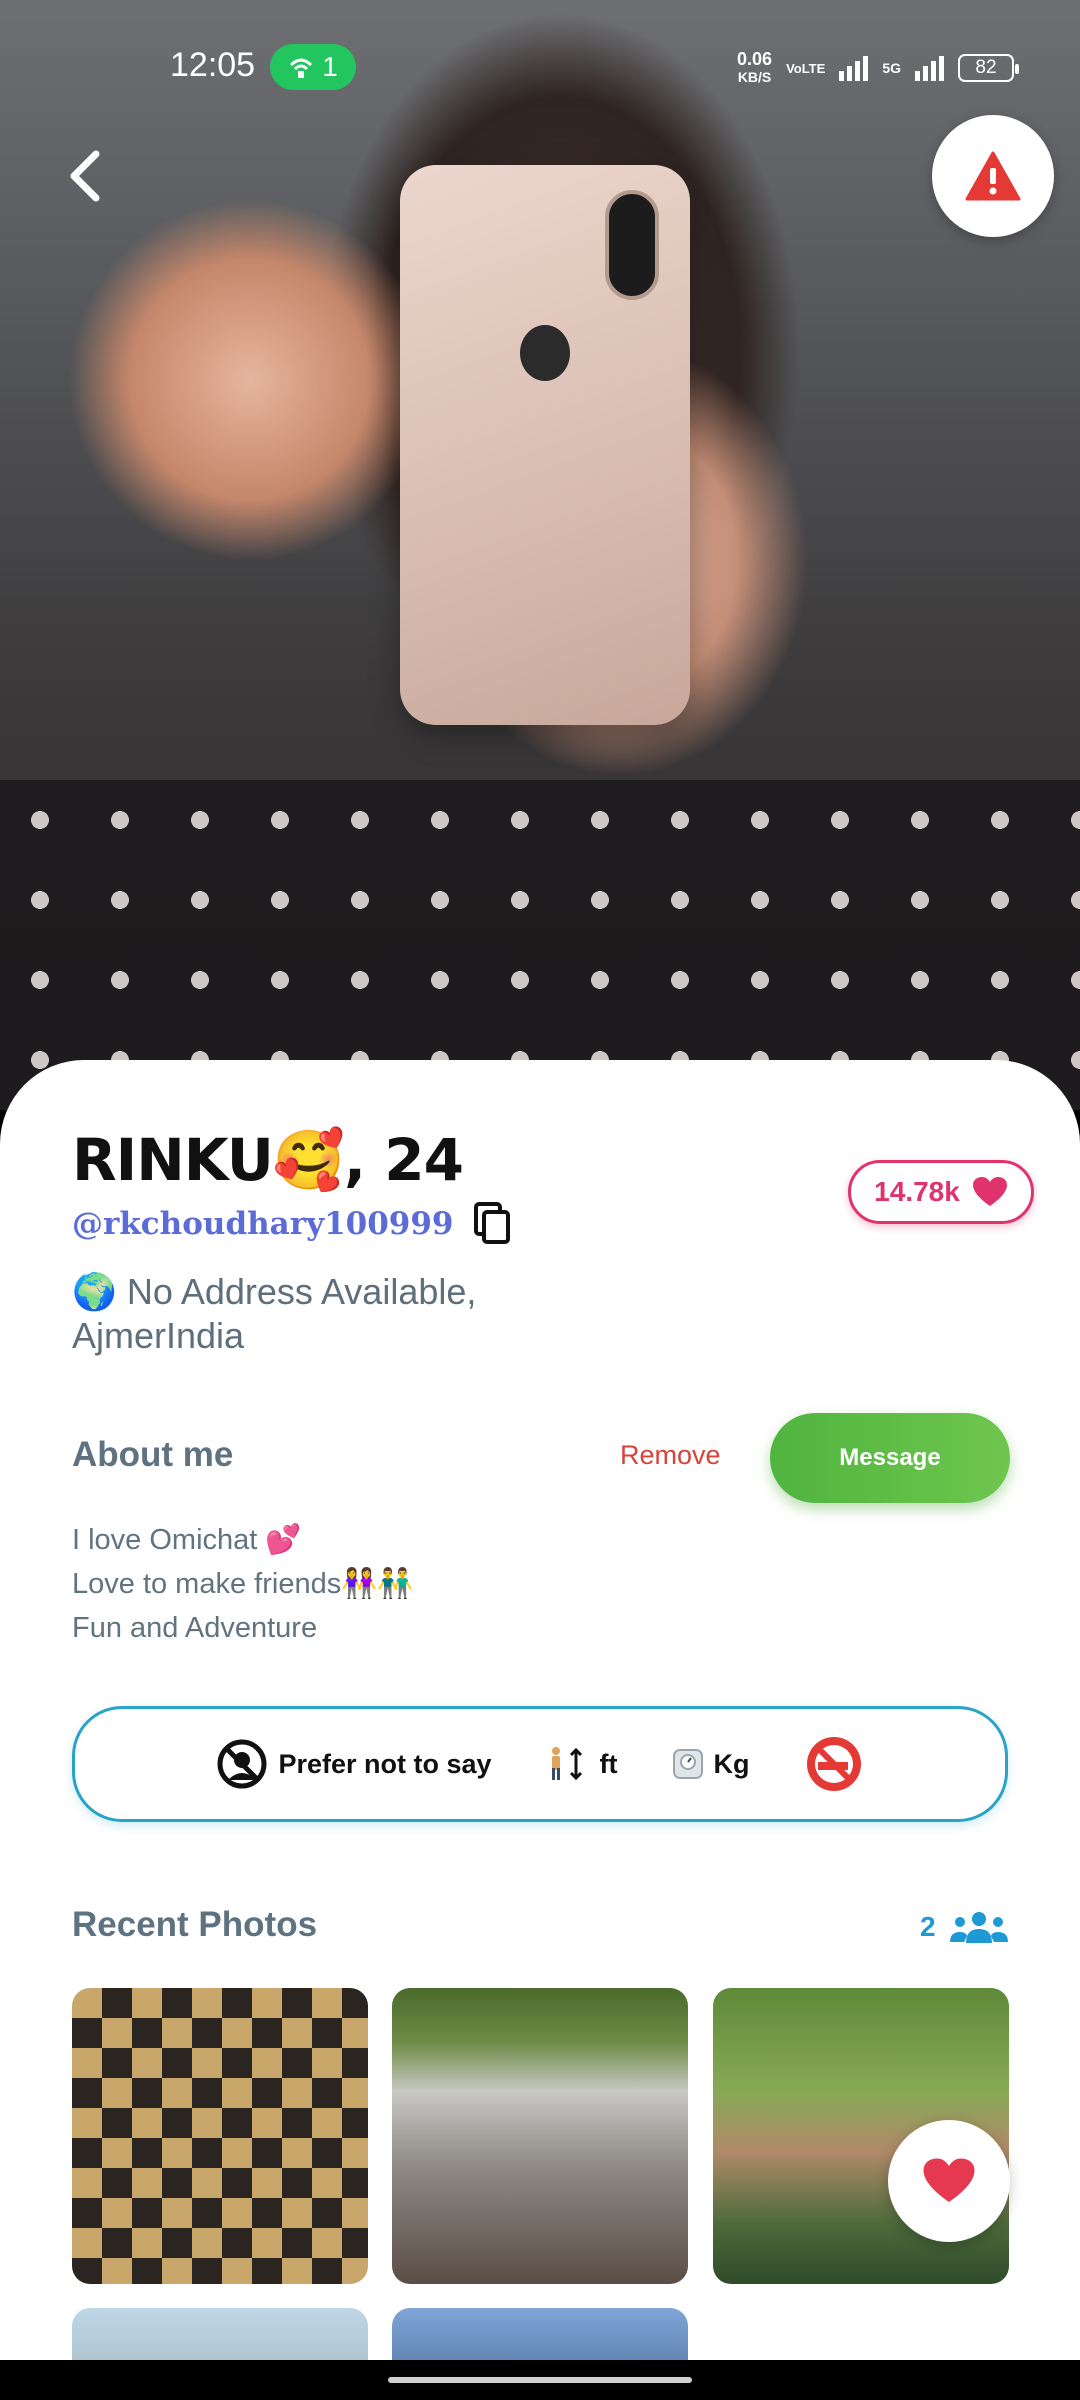 The image size is (1080, 2400). I want to click on battery-icon: 82, so click(988, 68).